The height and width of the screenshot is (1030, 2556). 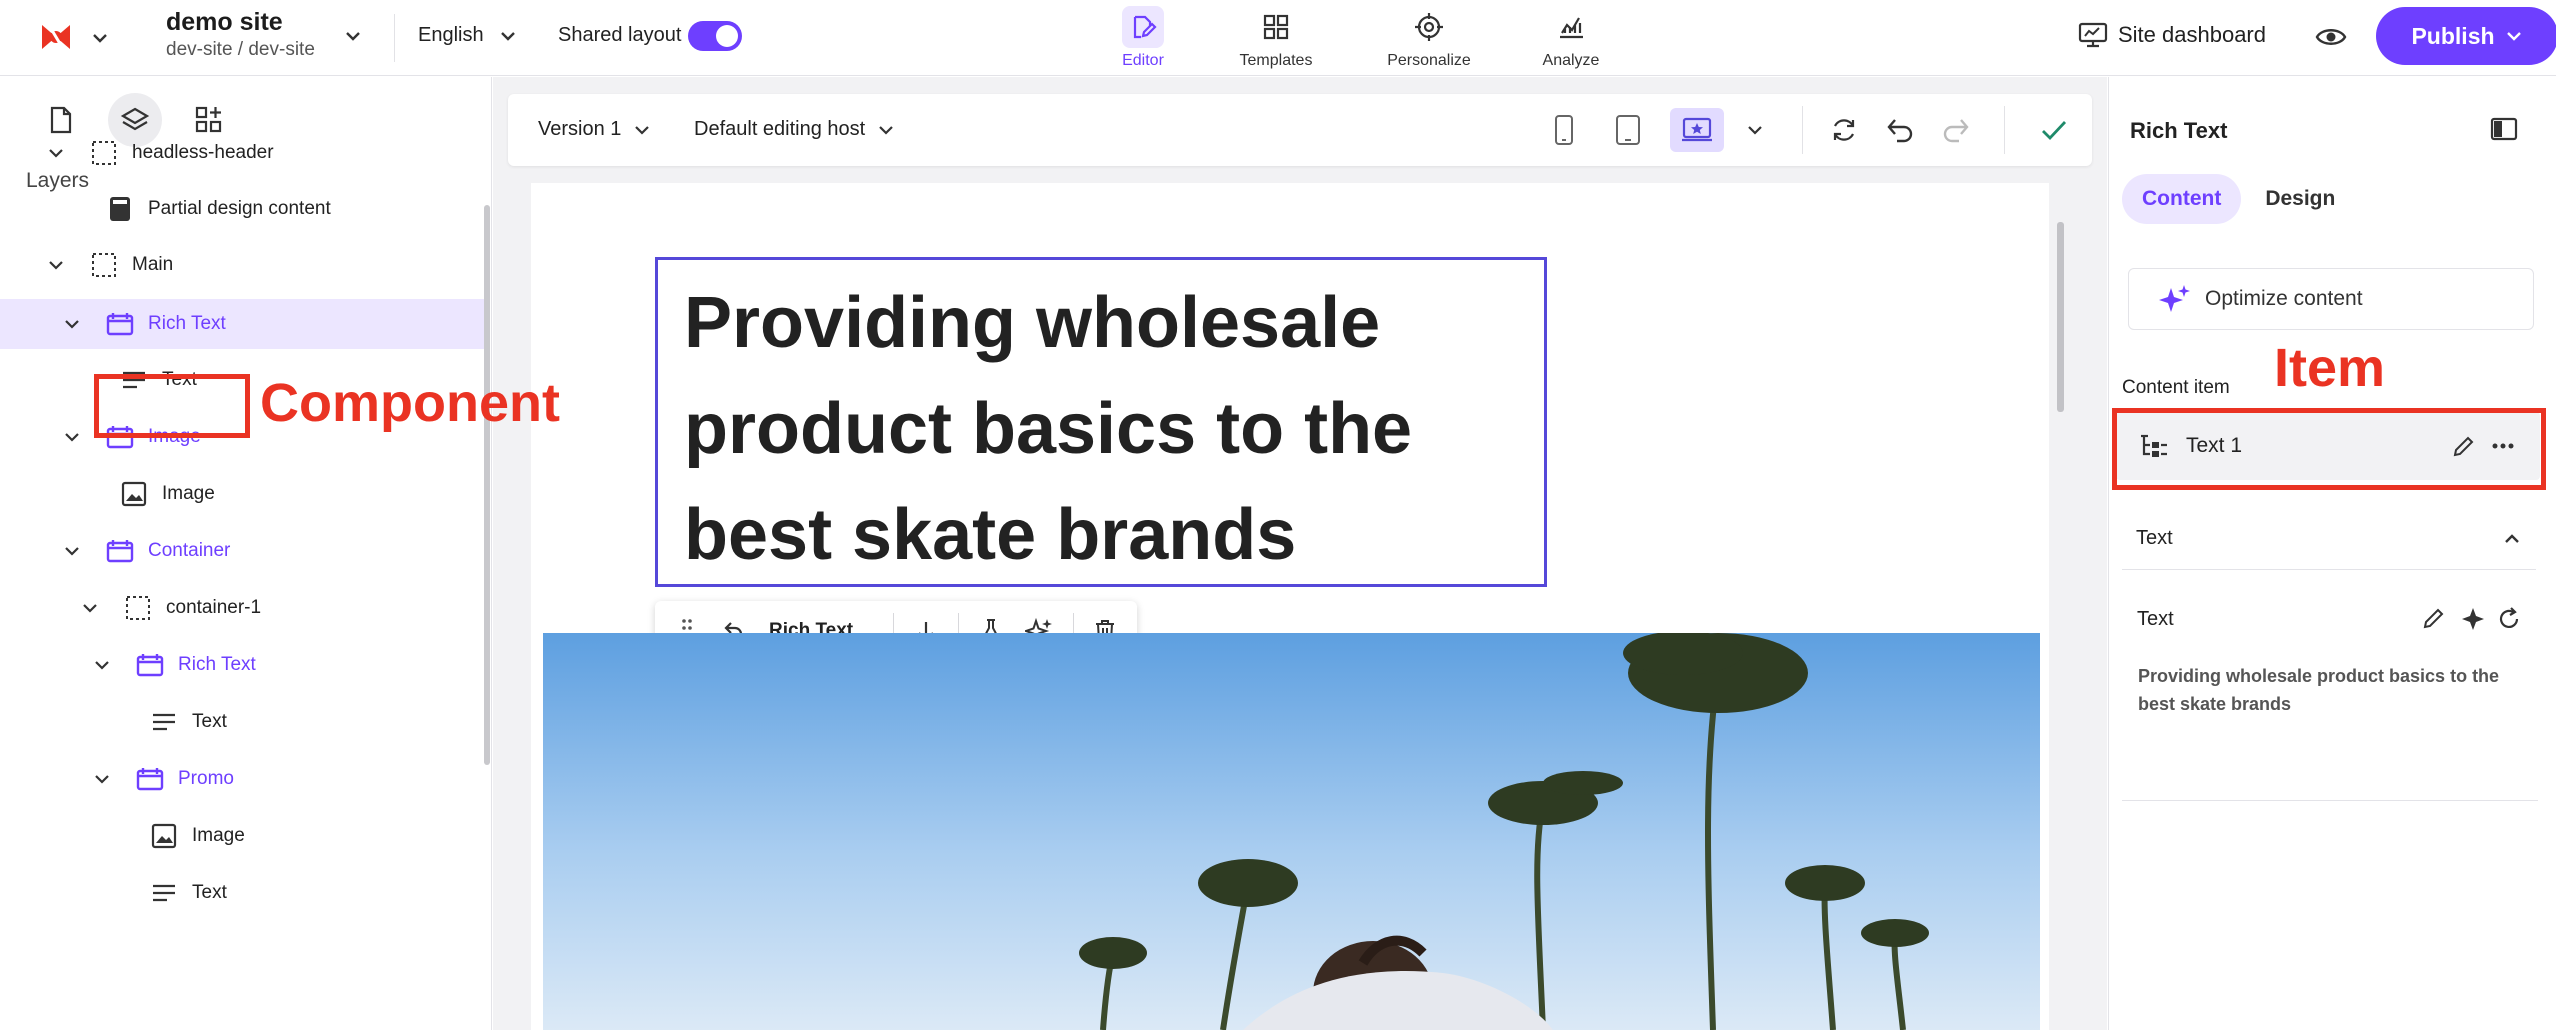 What do you see at coordinates (2331, 37) in the screenshot?
I see `preview-eye-icon` at bounding box center [2331, 37].